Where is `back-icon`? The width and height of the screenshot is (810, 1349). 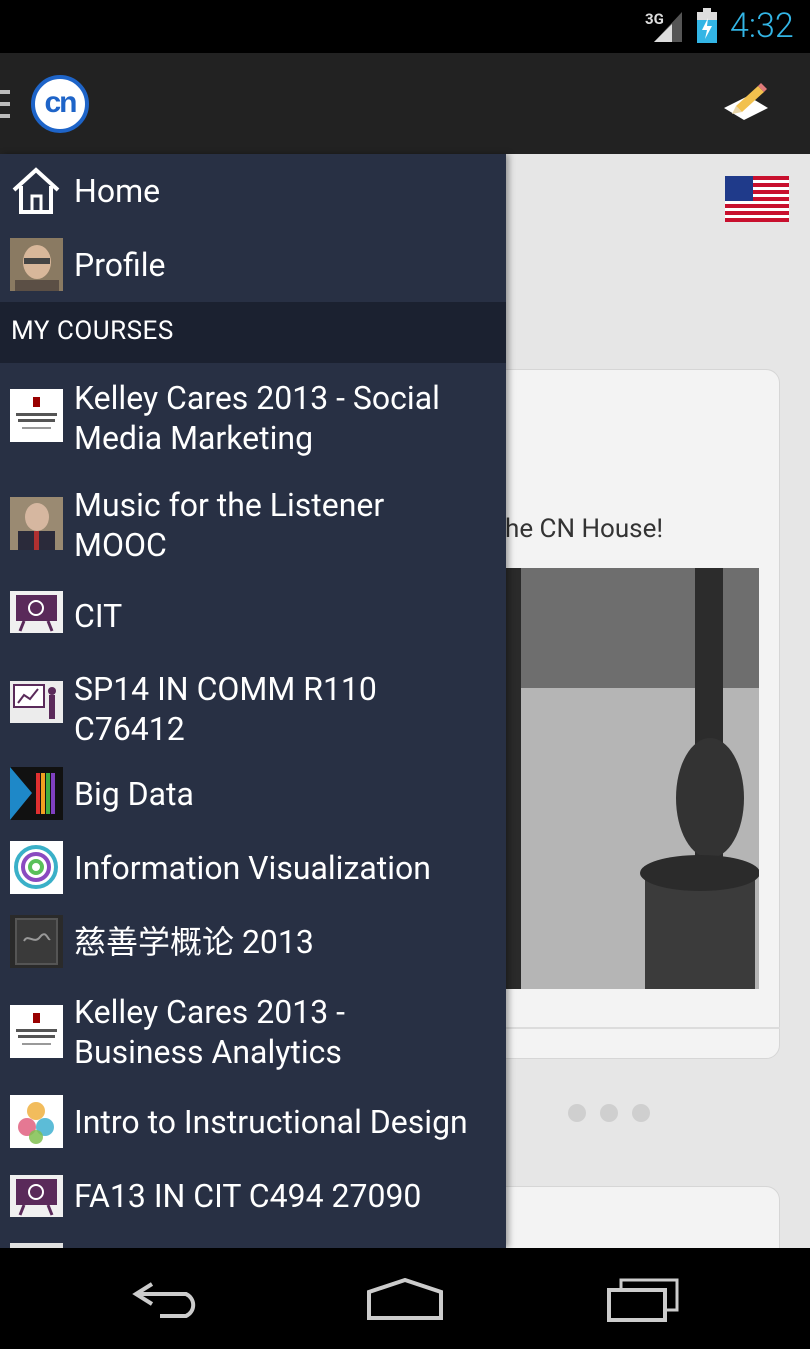 back-icon is located at coordinates (168, 1298).